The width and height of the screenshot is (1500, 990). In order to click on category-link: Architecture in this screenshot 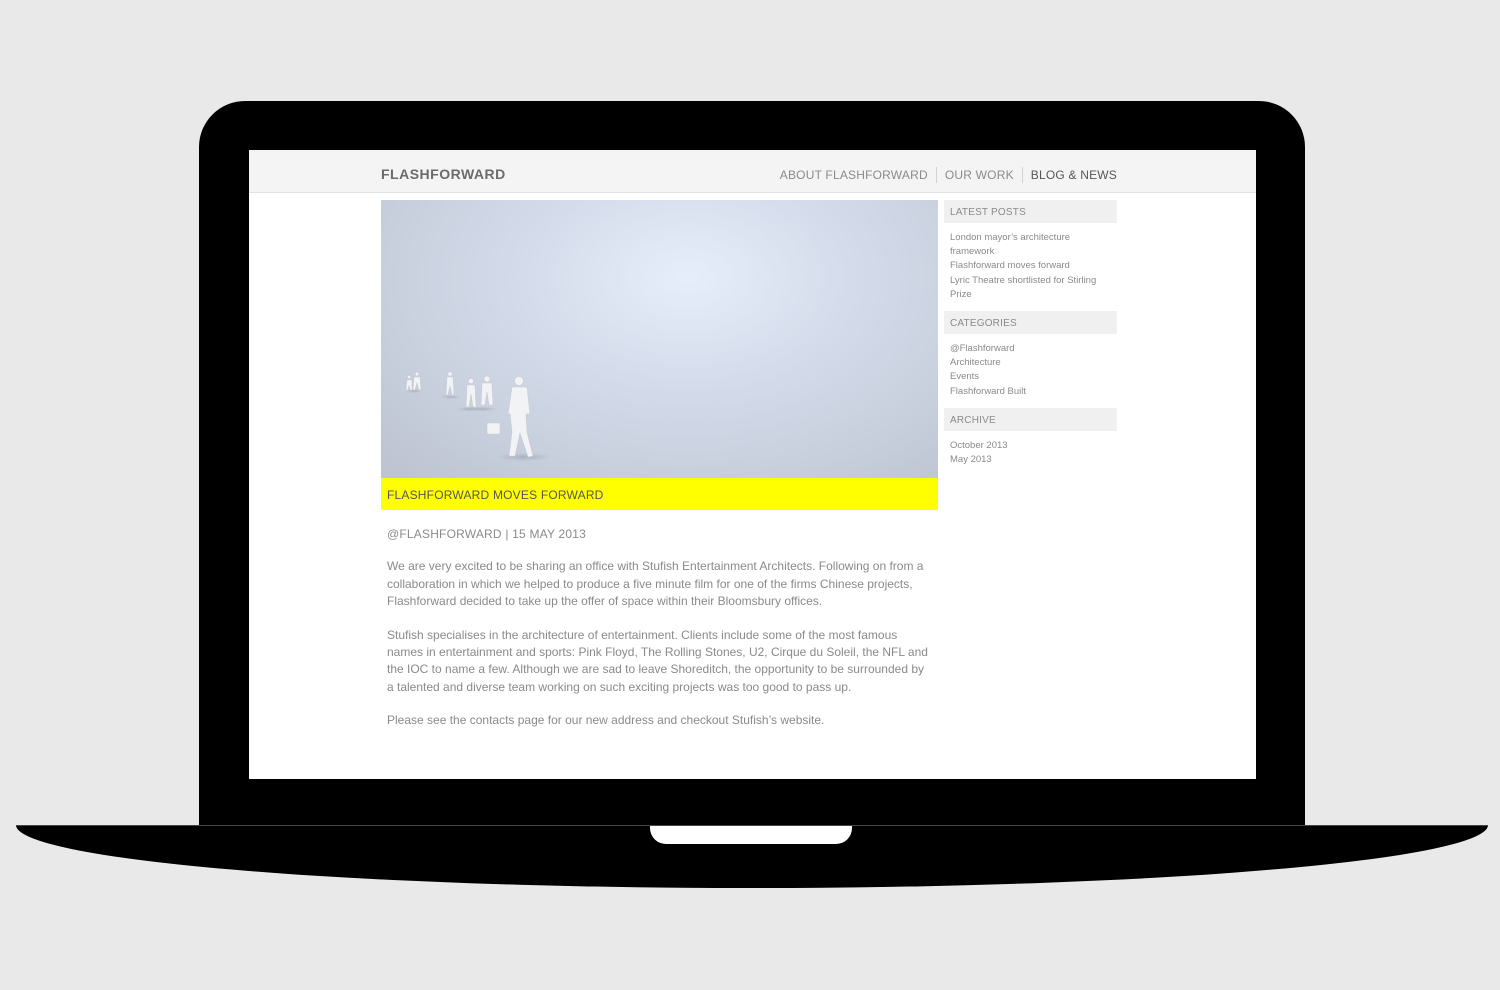, I will do `click(1030, 363)`.